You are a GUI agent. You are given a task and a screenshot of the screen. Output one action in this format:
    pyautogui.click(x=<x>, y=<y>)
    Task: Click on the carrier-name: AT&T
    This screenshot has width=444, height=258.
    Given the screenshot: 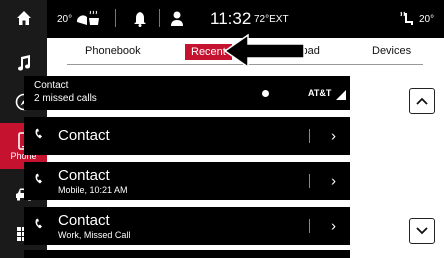 What is the action you would take?
    pyautogui.click(x=320, y=93)
    